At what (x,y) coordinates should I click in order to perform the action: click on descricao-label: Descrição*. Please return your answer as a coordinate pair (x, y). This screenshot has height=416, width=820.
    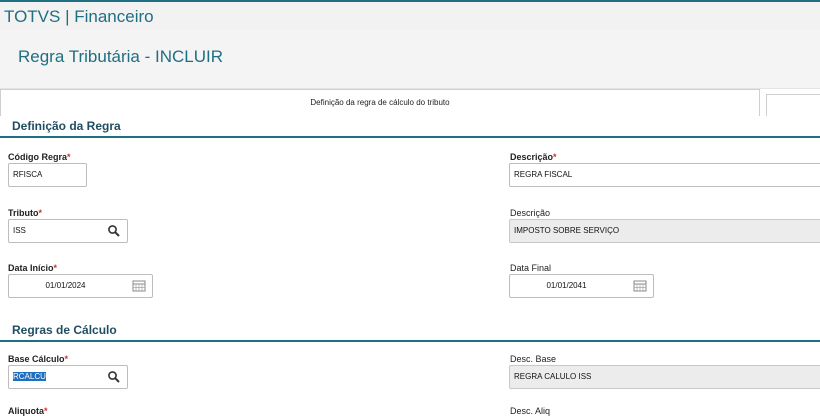
    Looking at the image, I should click on (533, 157).